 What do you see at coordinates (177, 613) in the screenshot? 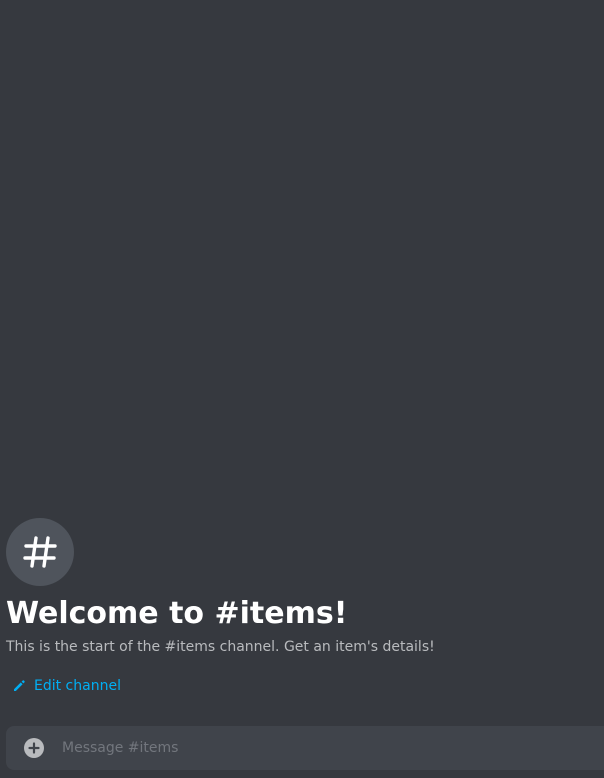
I see `welcome-title: Welcome to #items!` at bounding box center [177, 613].